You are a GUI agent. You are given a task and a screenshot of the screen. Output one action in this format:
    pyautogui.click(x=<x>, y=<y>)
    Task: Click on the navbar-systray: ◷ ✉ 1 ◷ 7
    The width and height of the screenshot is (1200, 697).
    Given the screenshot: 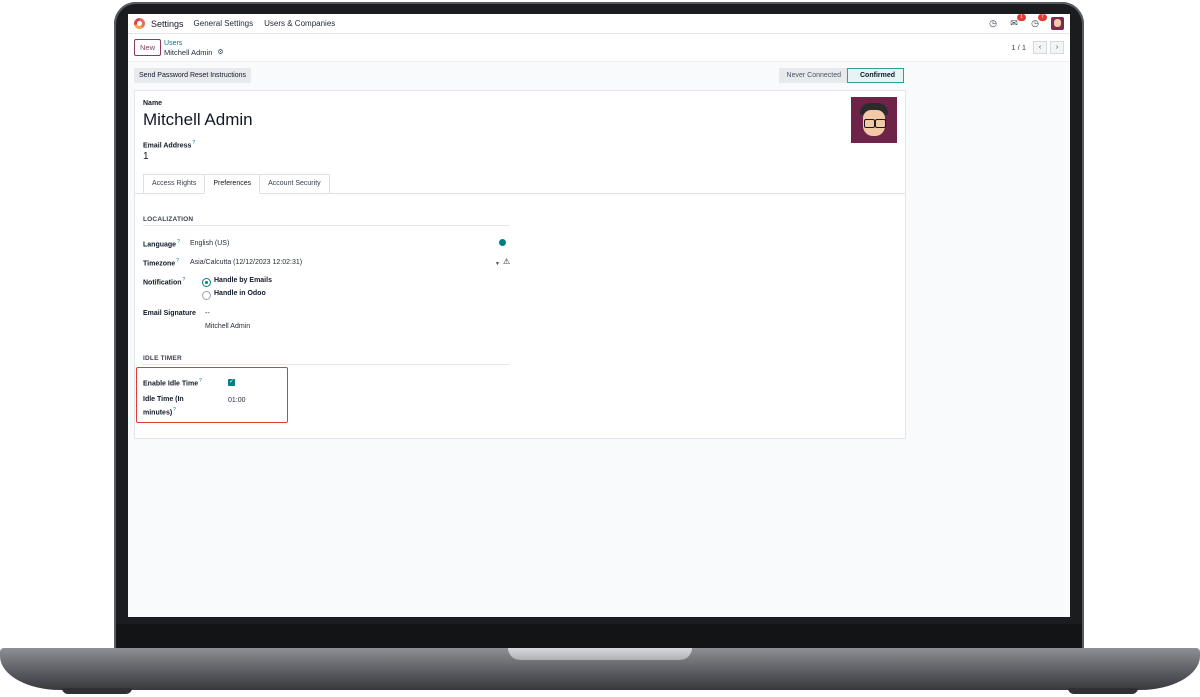 What is the action you would take?
    pyautogui.click(x=1026, y=22)
    